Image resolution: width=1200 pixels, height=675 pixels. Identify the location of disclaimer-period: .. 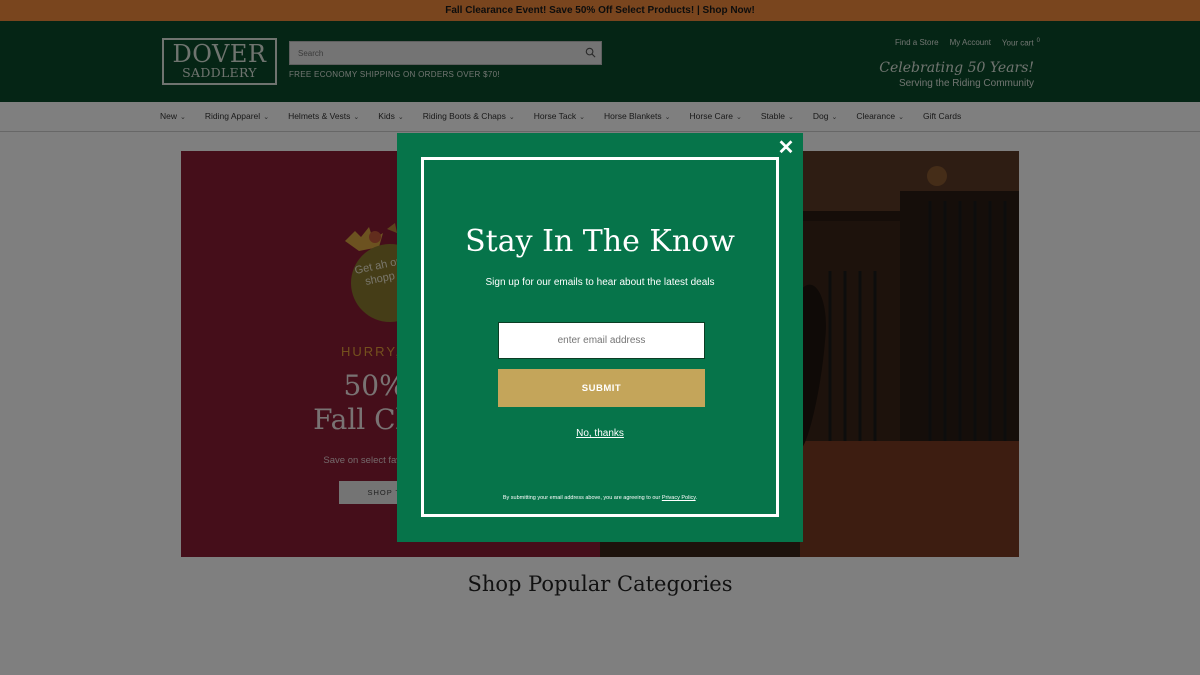
(696, 498).